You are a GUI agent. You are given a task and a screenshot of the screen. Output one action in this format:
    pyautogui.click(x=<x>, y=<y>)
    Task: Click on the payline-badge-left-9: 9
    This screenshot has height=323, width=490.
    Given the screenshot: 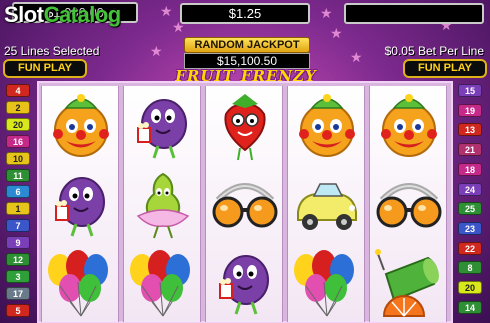 What is the action you would take?
    pyautogui.click(x=18, y=243)
    